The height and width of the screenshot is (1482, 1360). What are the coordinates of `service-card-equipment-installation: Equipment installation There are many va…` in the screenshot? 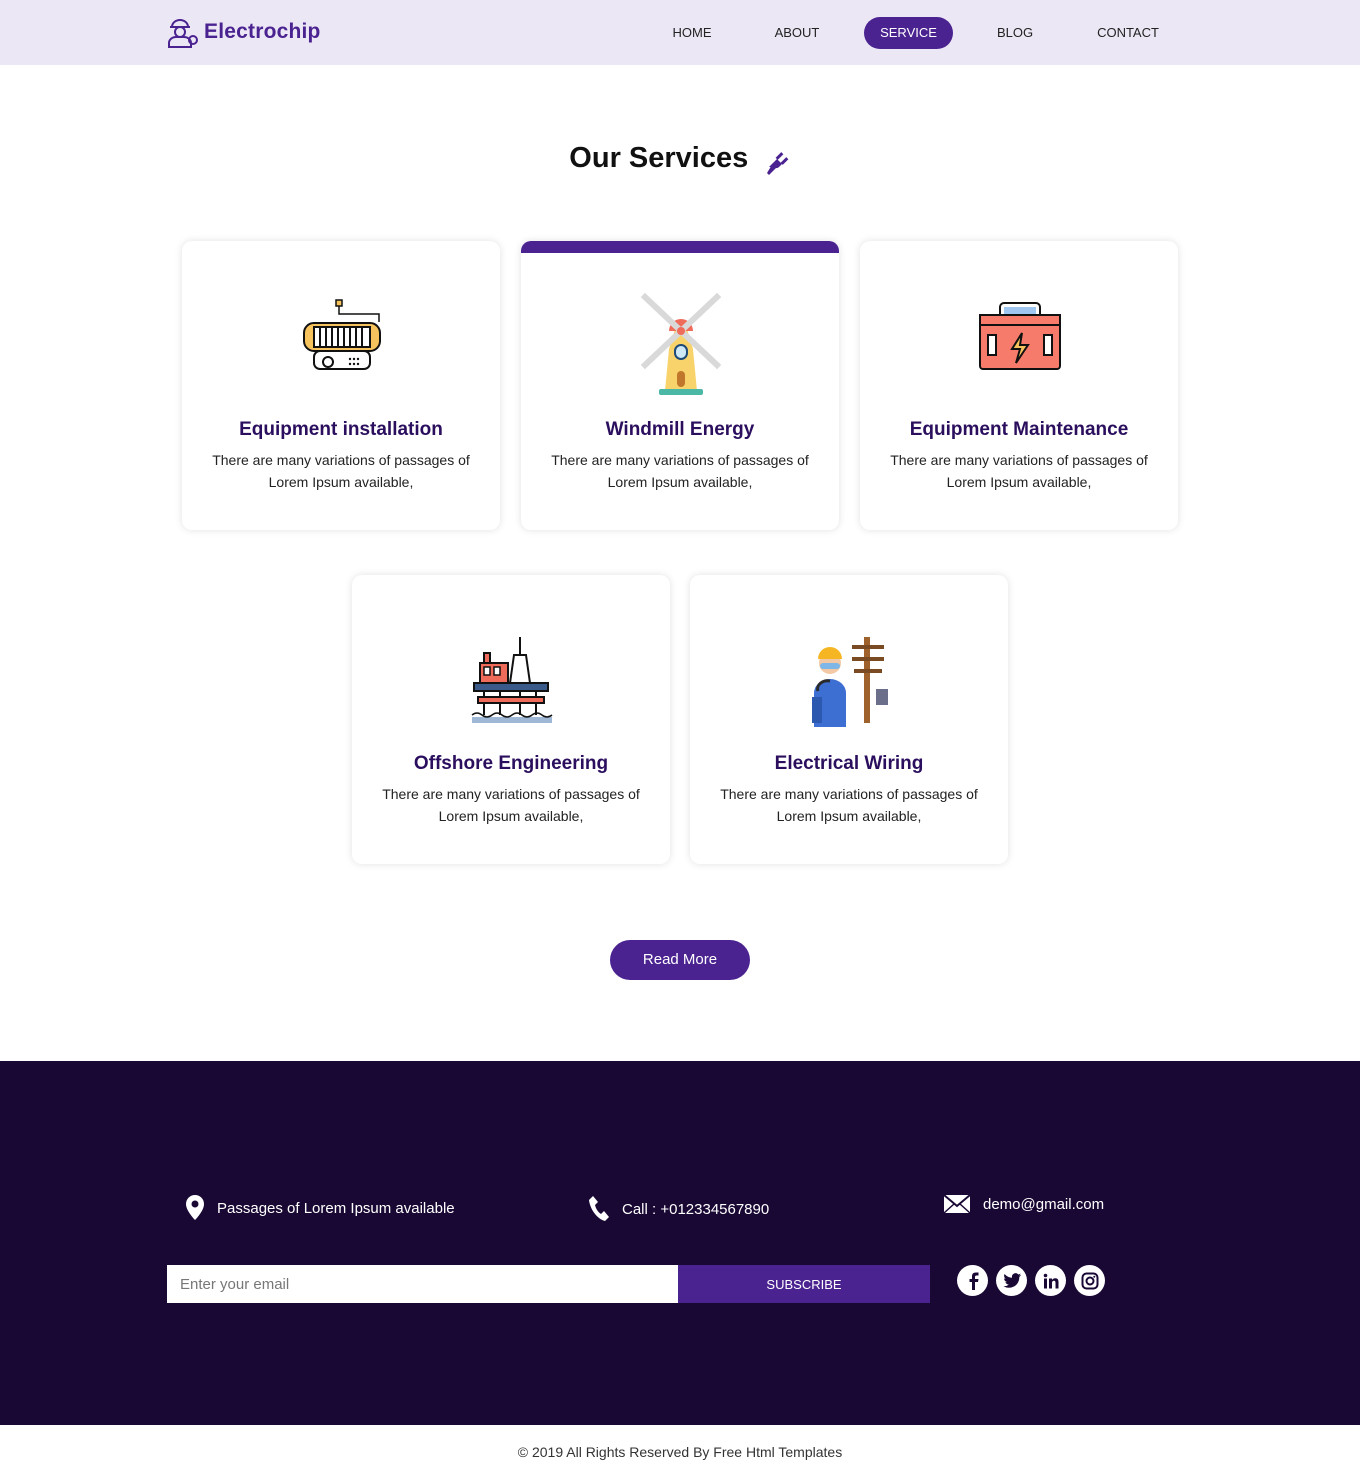 It's located at (341, 385).